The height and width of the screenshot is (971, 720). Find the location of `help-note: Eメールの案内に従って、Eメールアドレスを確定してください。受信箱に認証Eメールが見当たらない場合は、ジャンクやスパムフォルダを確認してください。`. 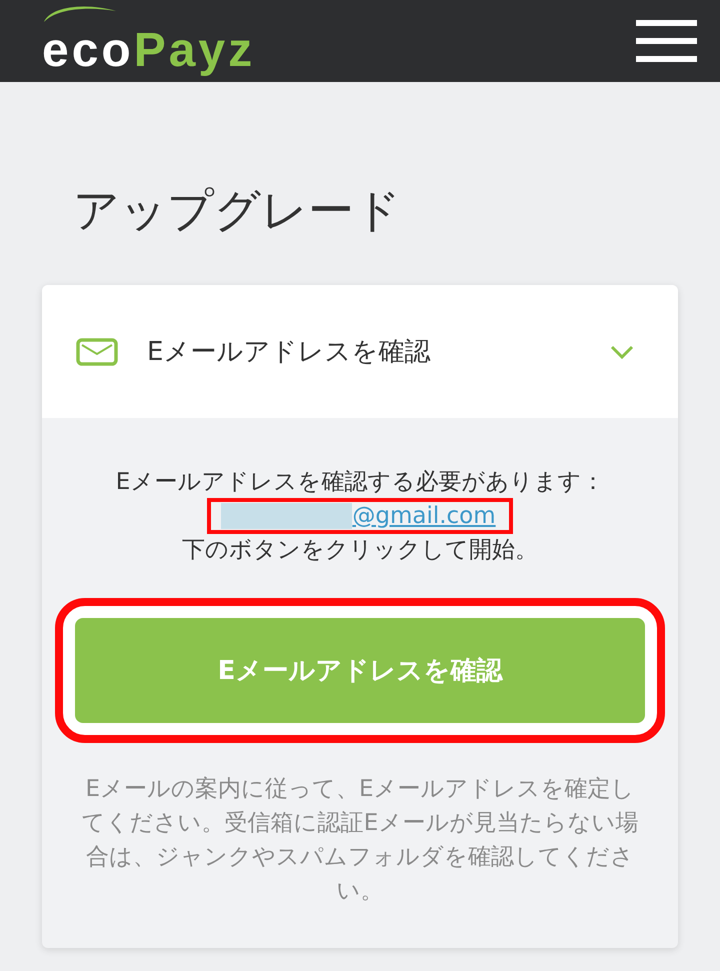

help-note: Eメールの案内に従って、Eメールアドレスを確定してください。受信箱に認証Eメールが見当たらない場合は、ジャンクやスパムフォルダを確認してください。 is located at coordinates (360, 840).